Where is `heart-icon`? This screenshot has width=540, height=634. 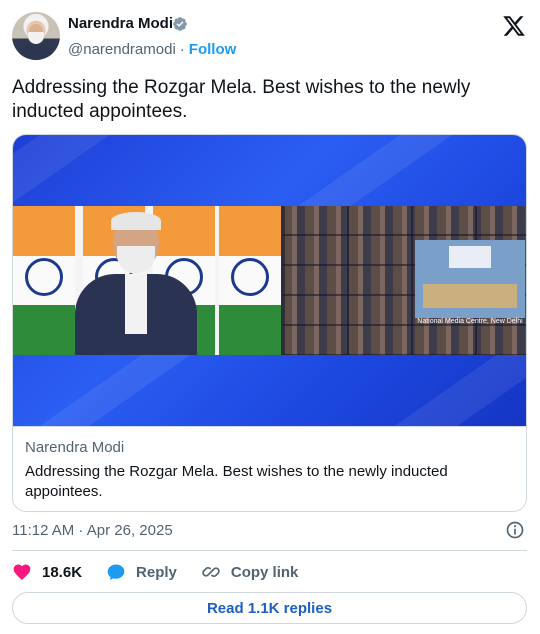 heart-icon is located at coordinates (22, 572).